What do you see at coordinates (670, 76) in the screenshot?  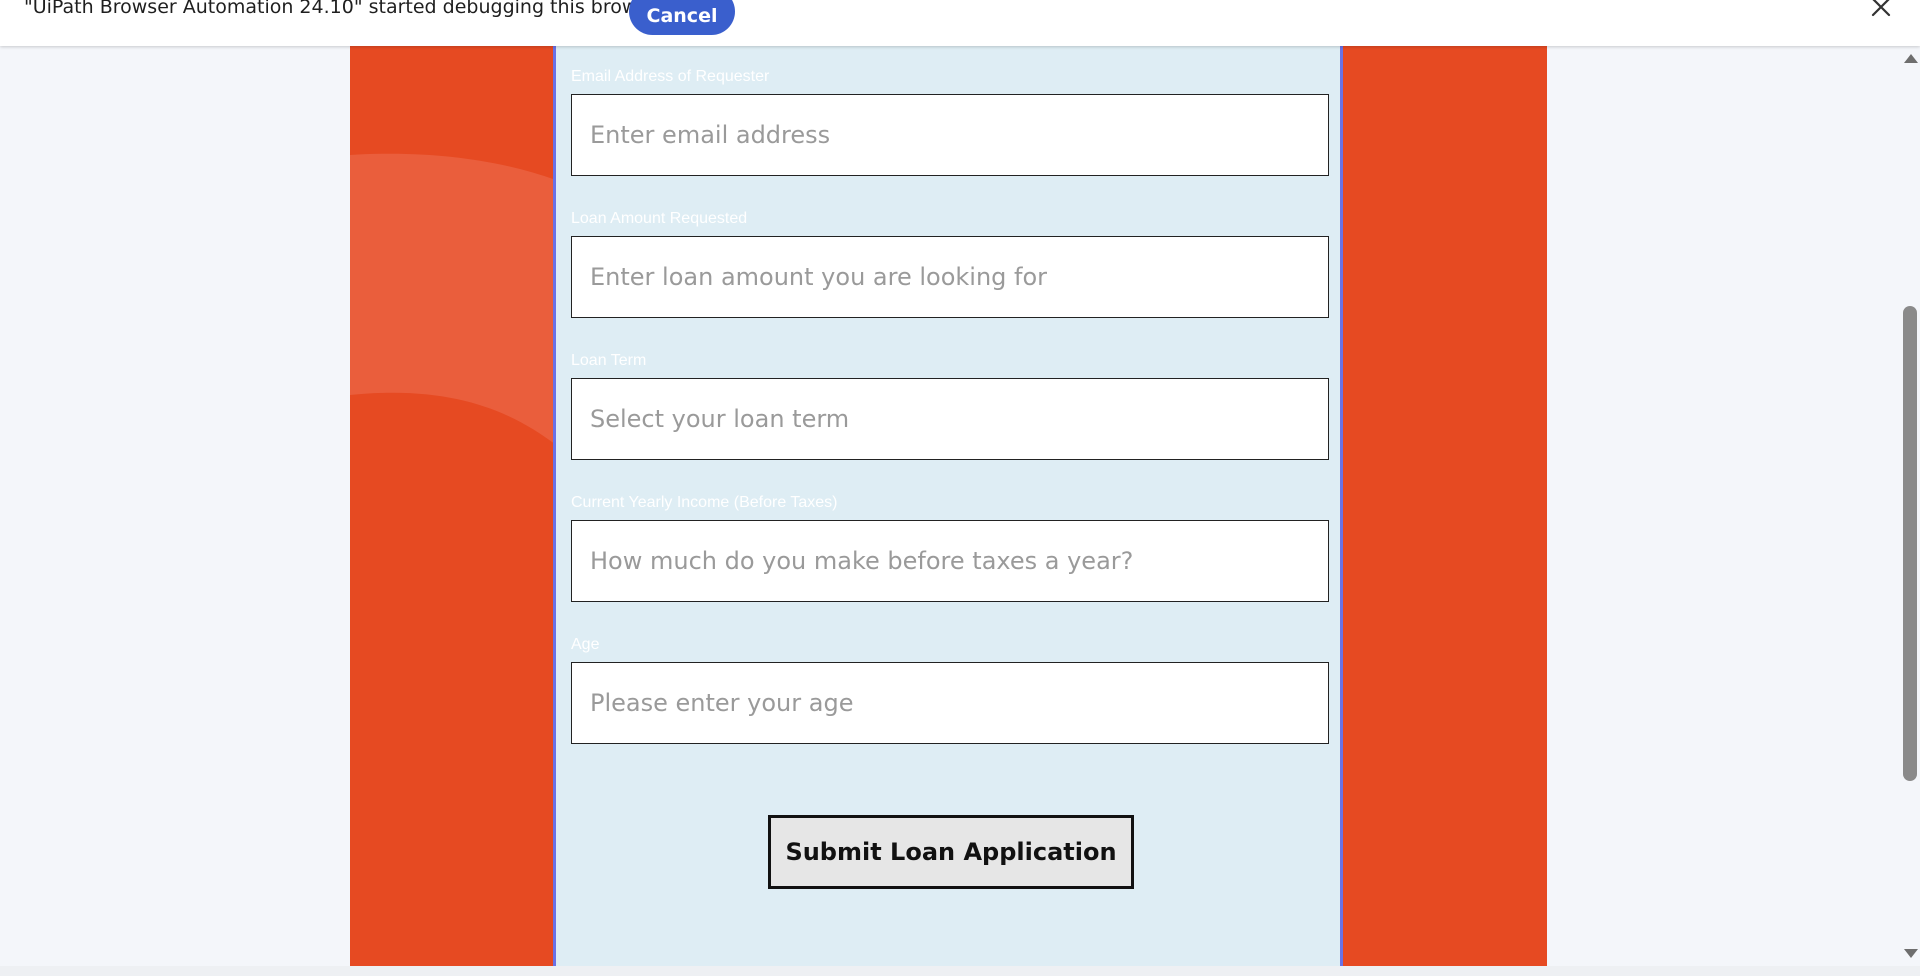 I see `email-field-label: Email Address of Requester` at bounding box center [670, 76].